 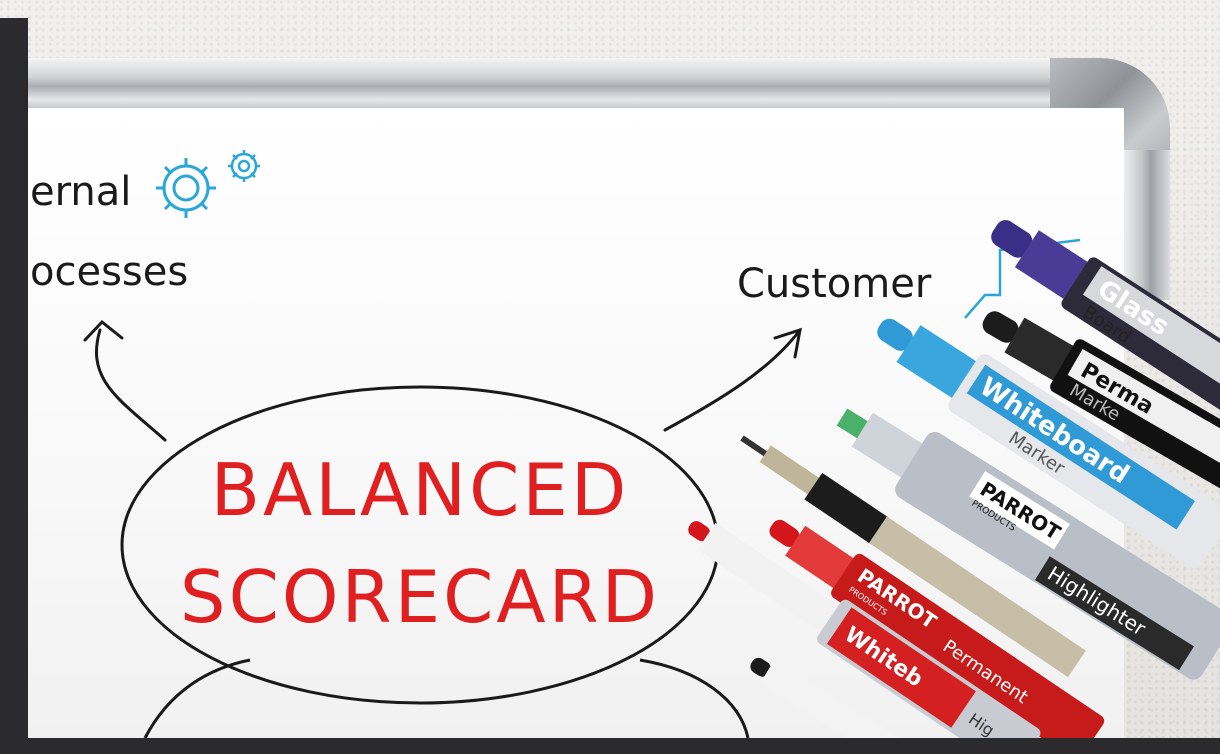 I want to click on gear-icon, so click(x=186, y=188).